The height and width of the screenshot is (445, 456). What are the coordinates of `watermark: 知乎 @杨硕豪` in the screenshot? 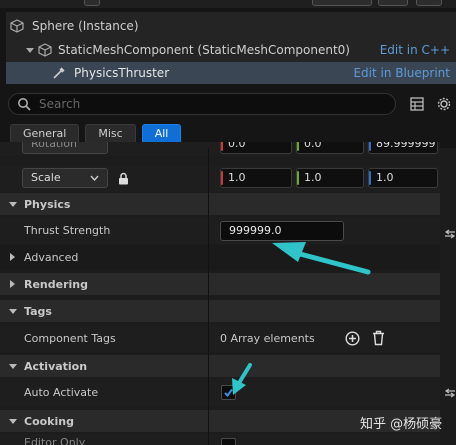 It's located at (401, 424).